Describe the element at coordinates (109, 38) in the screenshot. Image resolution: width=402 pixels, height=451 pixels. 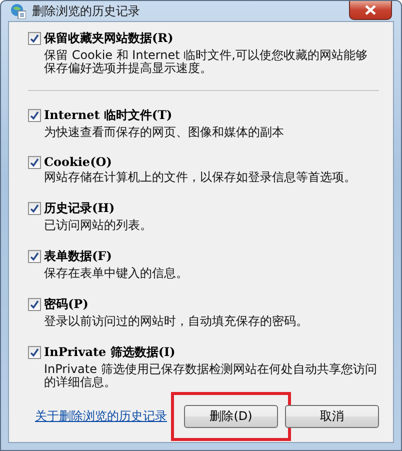
I see `option-label: 保留收藏夹网站数据(R)` at that location.